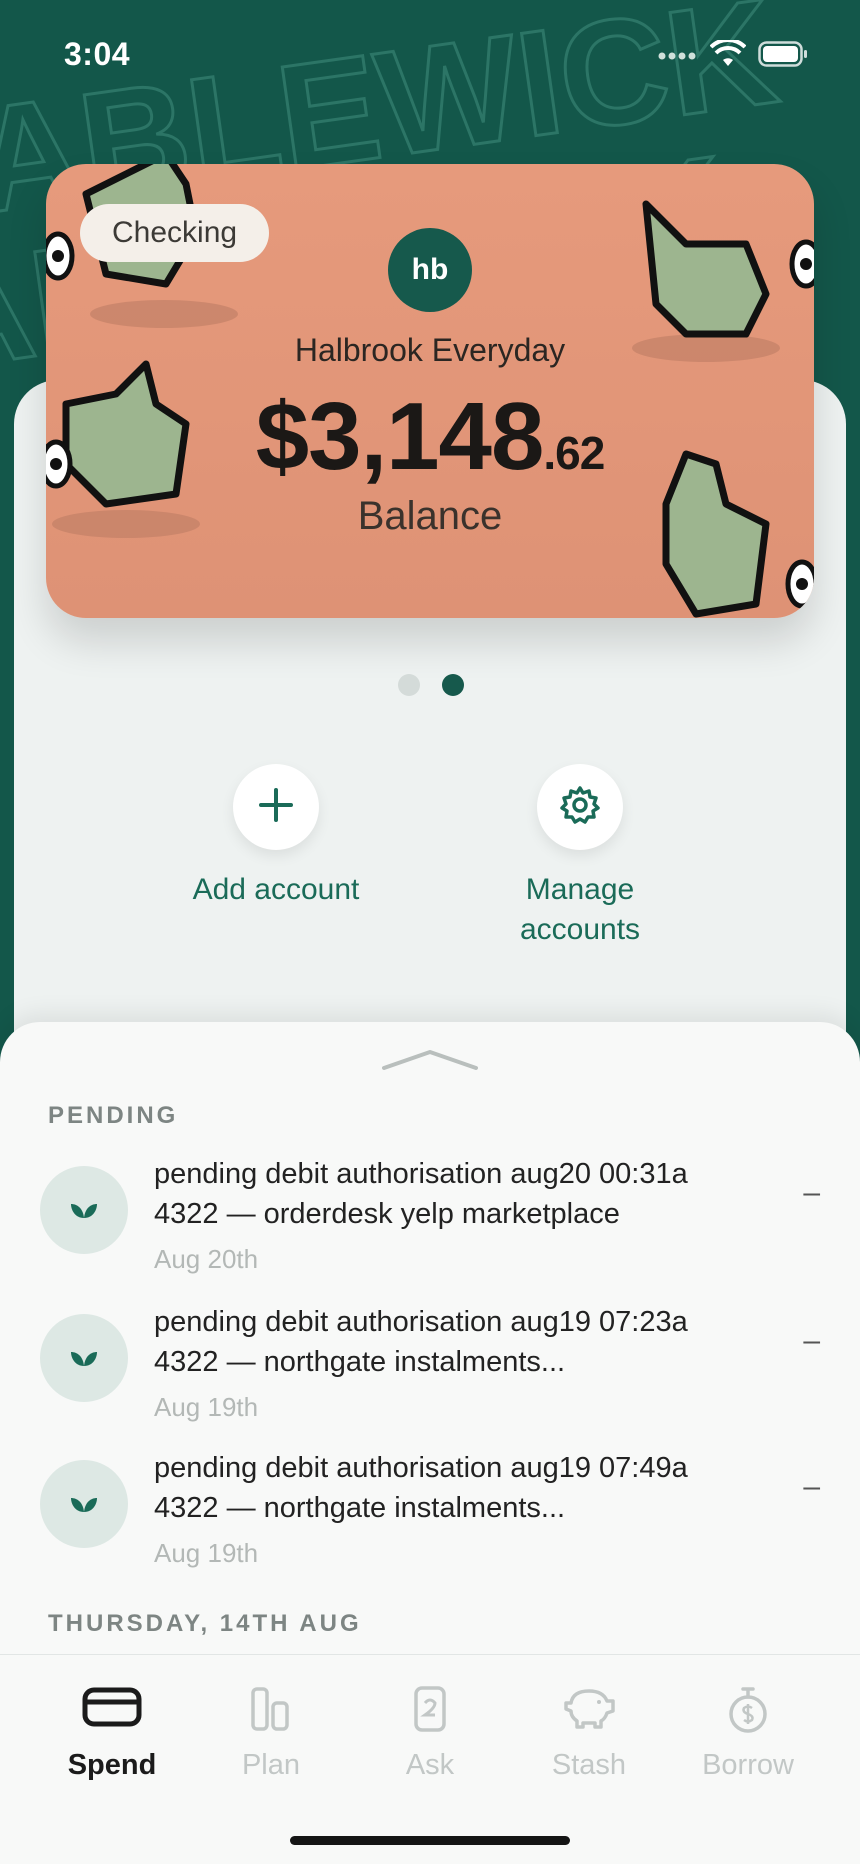  What do you see at coordinates (271, 1765) in the screenshot?
I see `tab-plan-label: Plan` at bounding box center [271, 1765].